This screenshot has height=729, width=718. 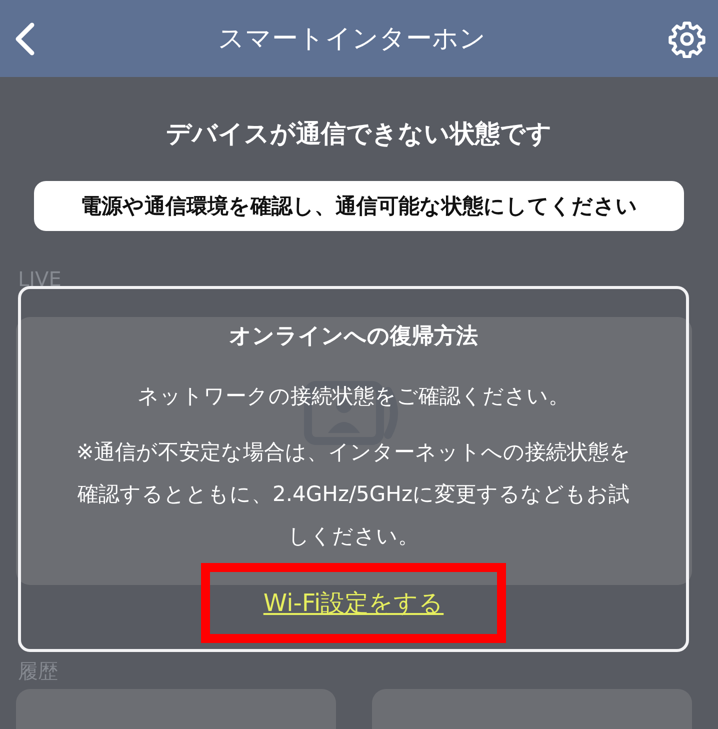 What do you see at coordinates (353, 336) in the screenshot?
I see `dialog-title: オンラインへの復帰方法` at bounding box center [353, 336].